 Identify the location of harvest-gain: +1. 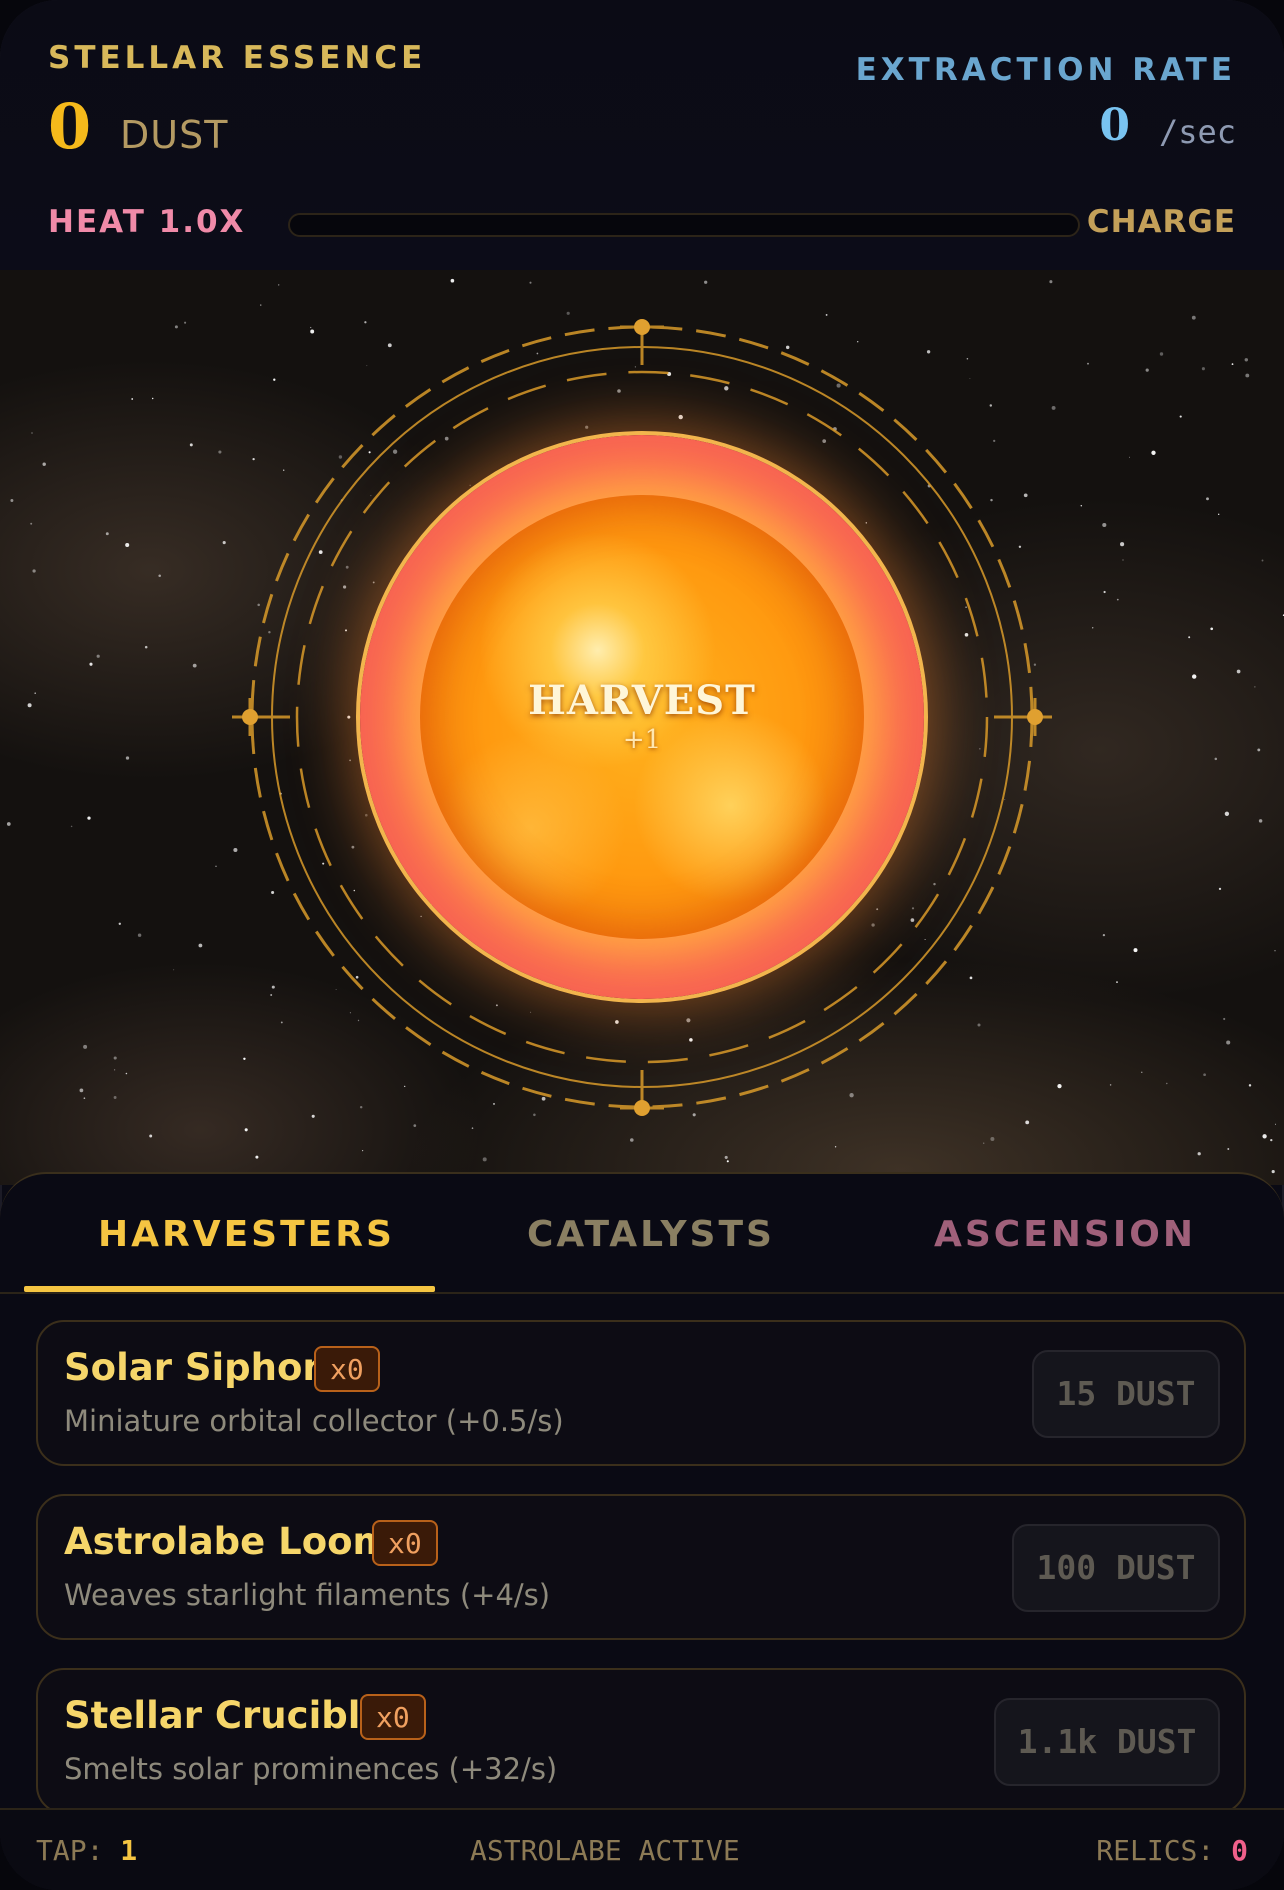
(642, 740).